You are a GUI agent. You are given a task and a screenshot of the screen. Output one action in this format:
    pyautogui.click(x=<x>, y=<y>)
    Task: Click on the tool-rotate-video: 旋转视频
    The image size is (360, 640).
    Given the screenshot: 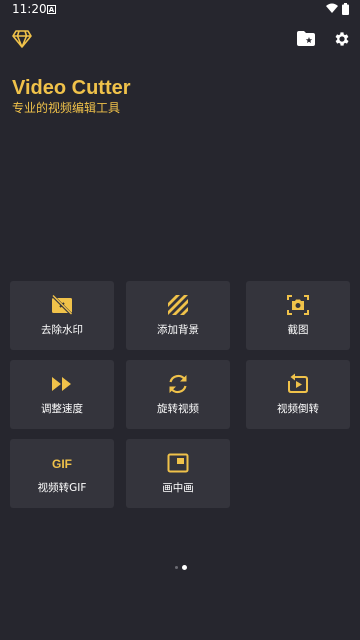 What is the action you would take?
    pyautogui.click(x=178, y=394)
    